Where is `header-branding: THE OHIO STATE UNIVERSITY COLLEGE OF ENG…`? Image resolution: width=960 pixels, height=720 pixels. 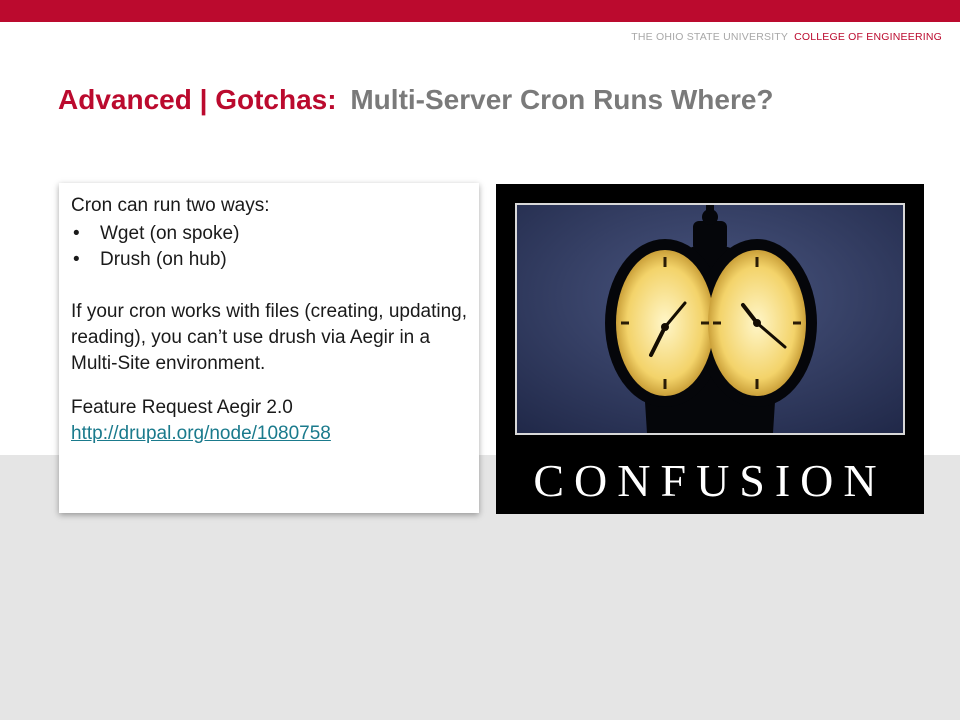
header-branding: THE OHIO STATE UNIVERSITY COLLEGE OF ENG… is located at coordinates (786, 37).